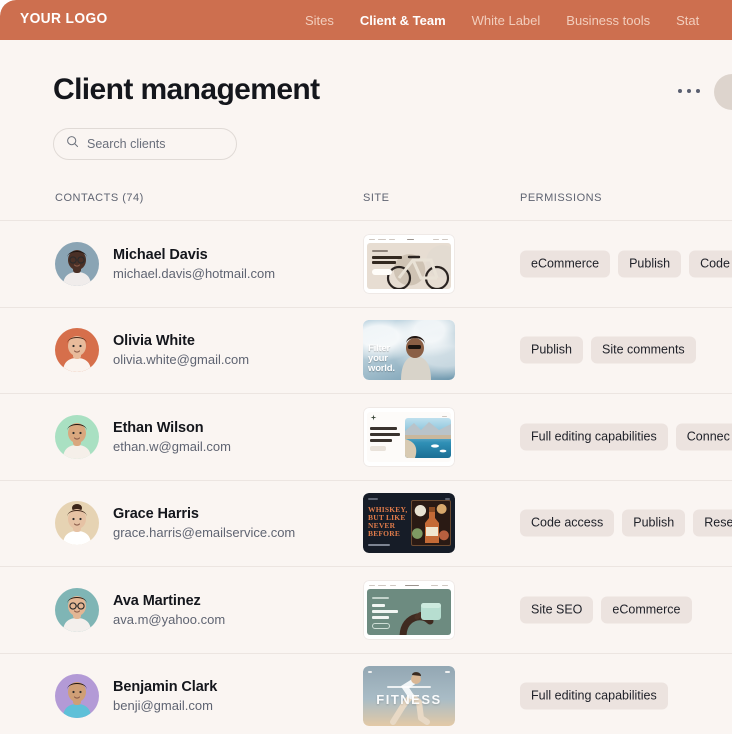 This screenshot has width=732, height=734. What do you see at coordinates (409, 696) in the screenshot?
I see `site-thumbnail: FITNESS` at bounding box center [409, 696].